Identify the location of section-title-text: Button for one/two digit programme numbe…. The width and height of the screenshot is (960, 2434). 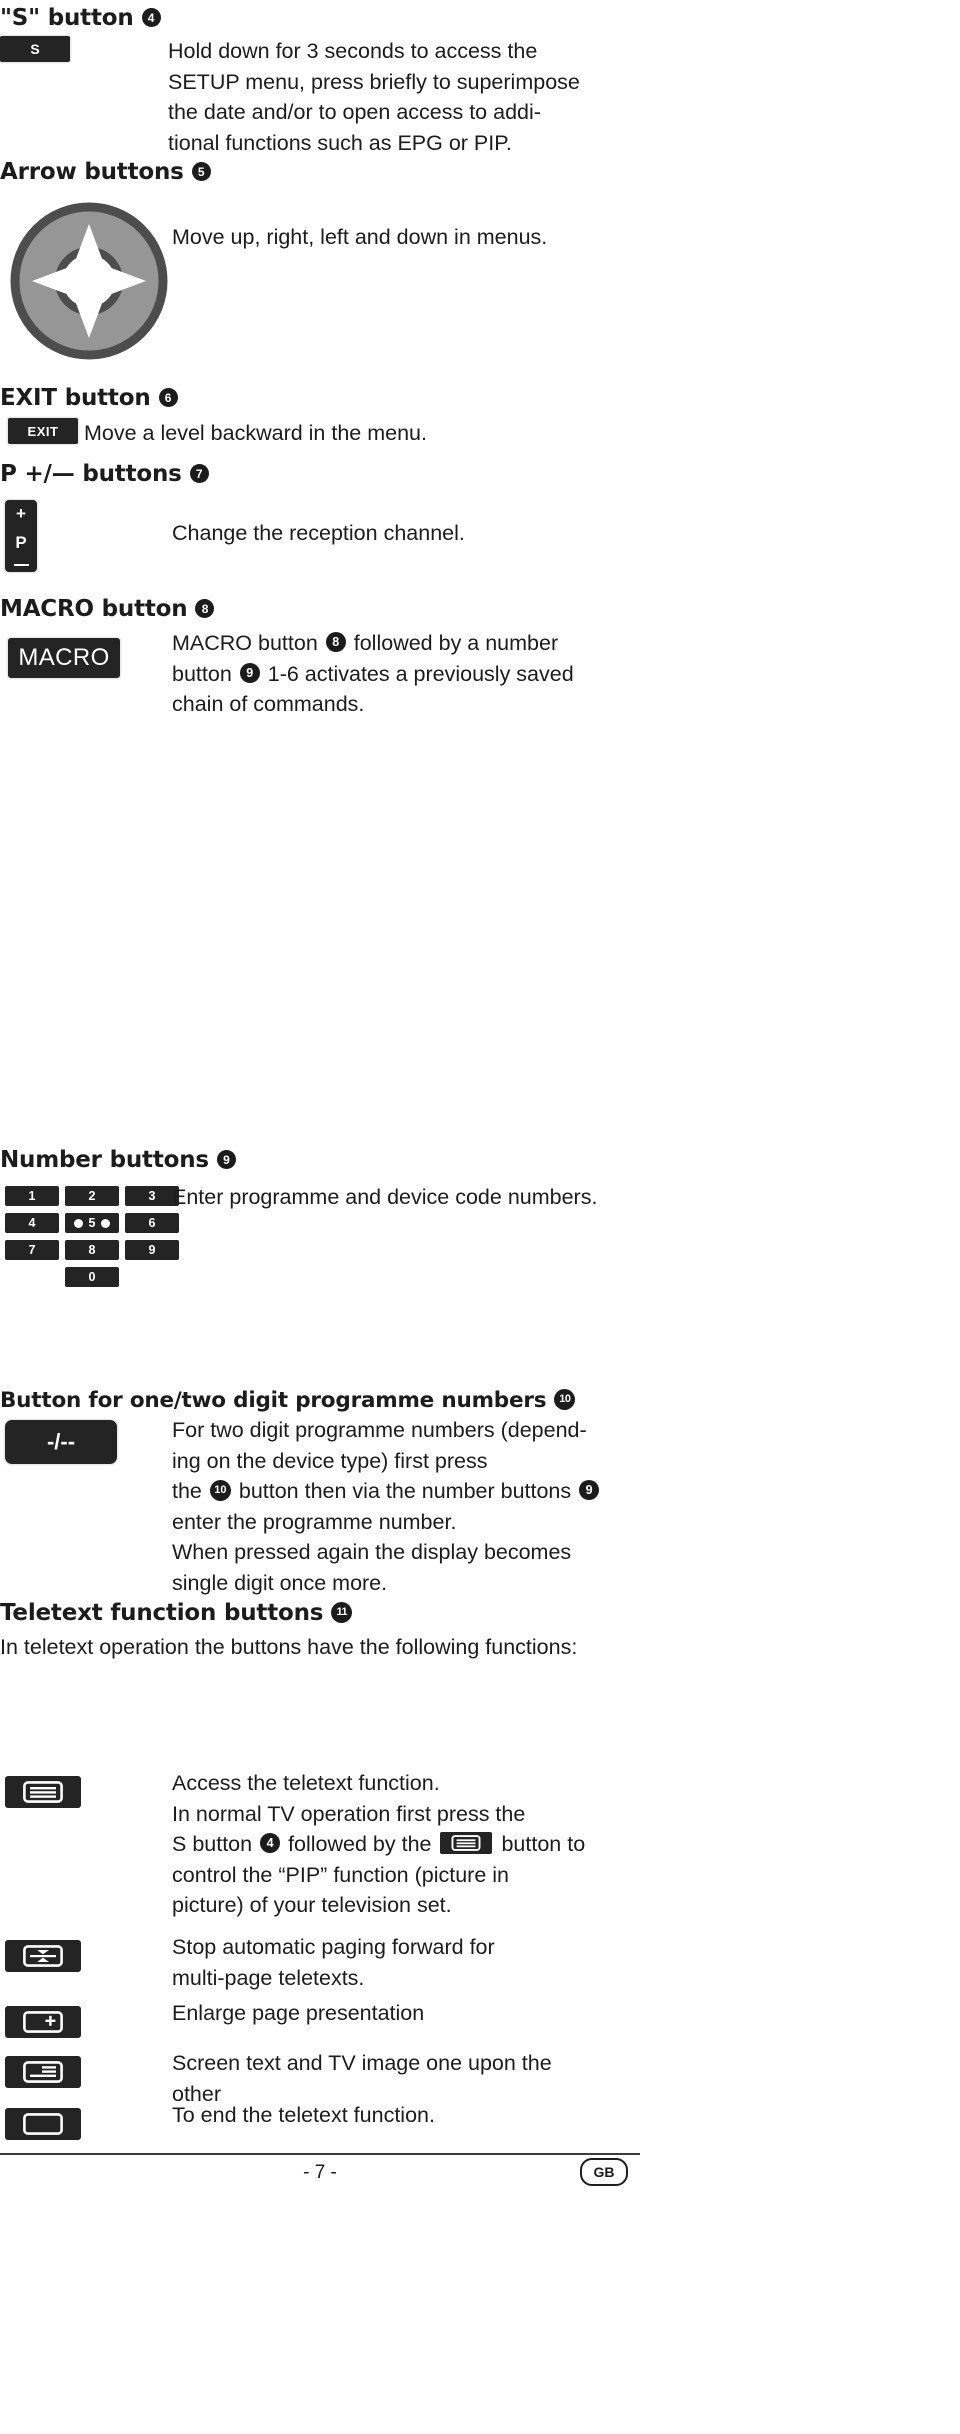
(273, 1400).